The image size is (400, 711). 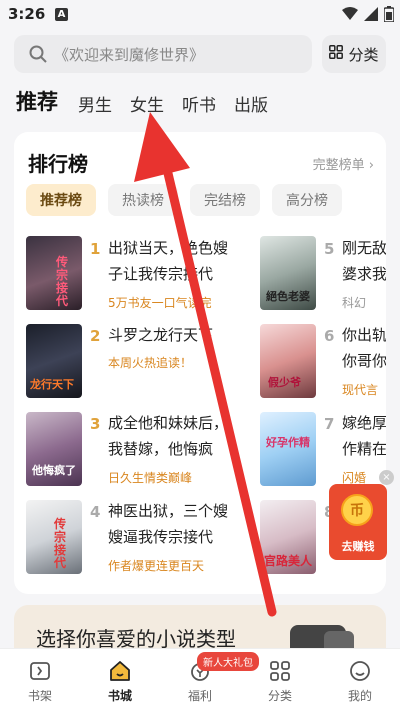 I want to click on book-tag: 5万书友一口气读完, so click(x=160, y=303).